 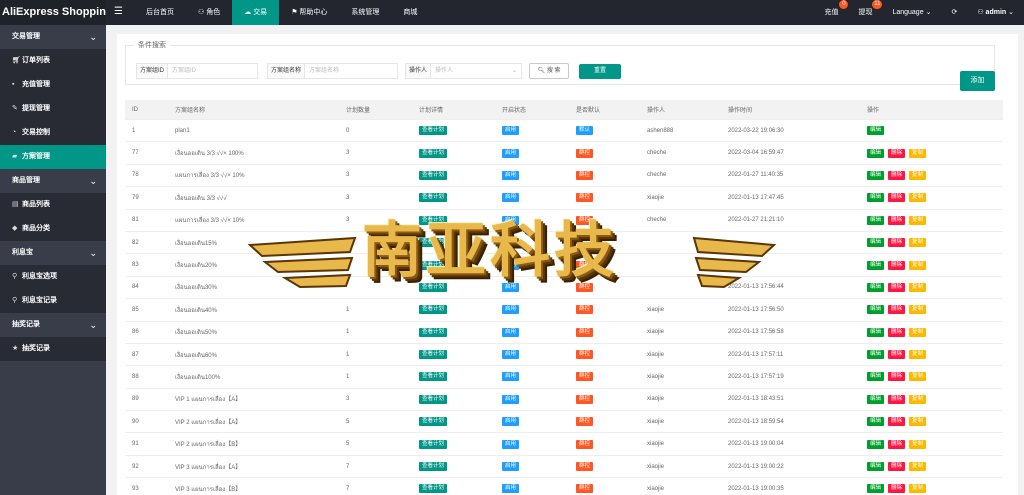 I want to click on sidebar-item: ⚲ 利息宝选项, so click(x=53, y=277).